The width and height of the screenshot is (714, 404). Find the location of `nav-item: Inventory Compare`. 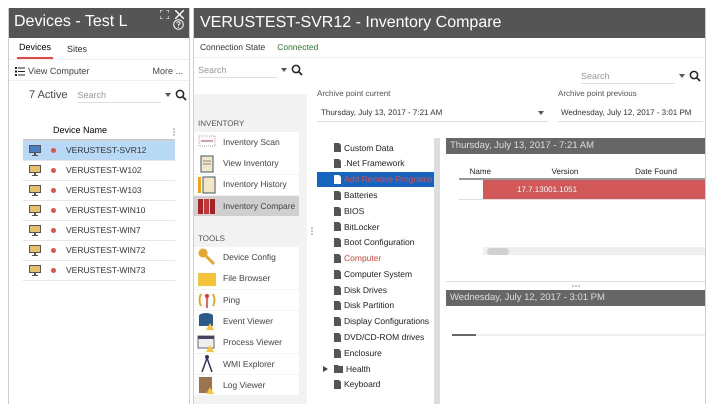

nav-item: Inventory Compare is located at coordinates (246, 206).